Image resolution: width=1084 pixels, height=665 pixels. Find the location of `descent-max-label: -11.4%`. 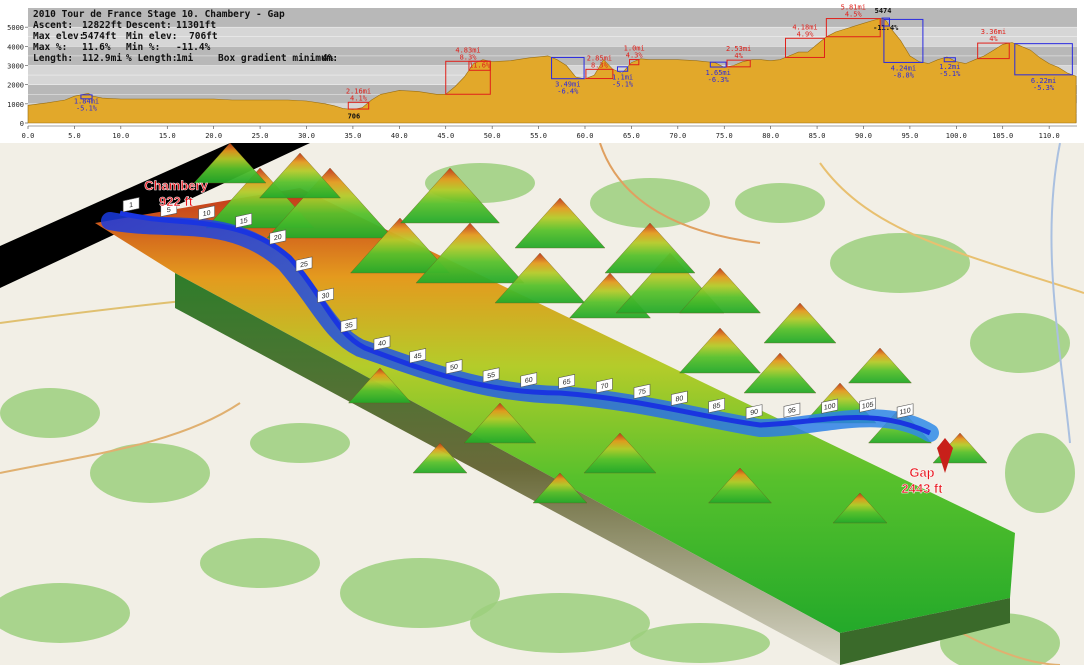

descent-max-label: -11.4% is located at coordinates (886, 28).